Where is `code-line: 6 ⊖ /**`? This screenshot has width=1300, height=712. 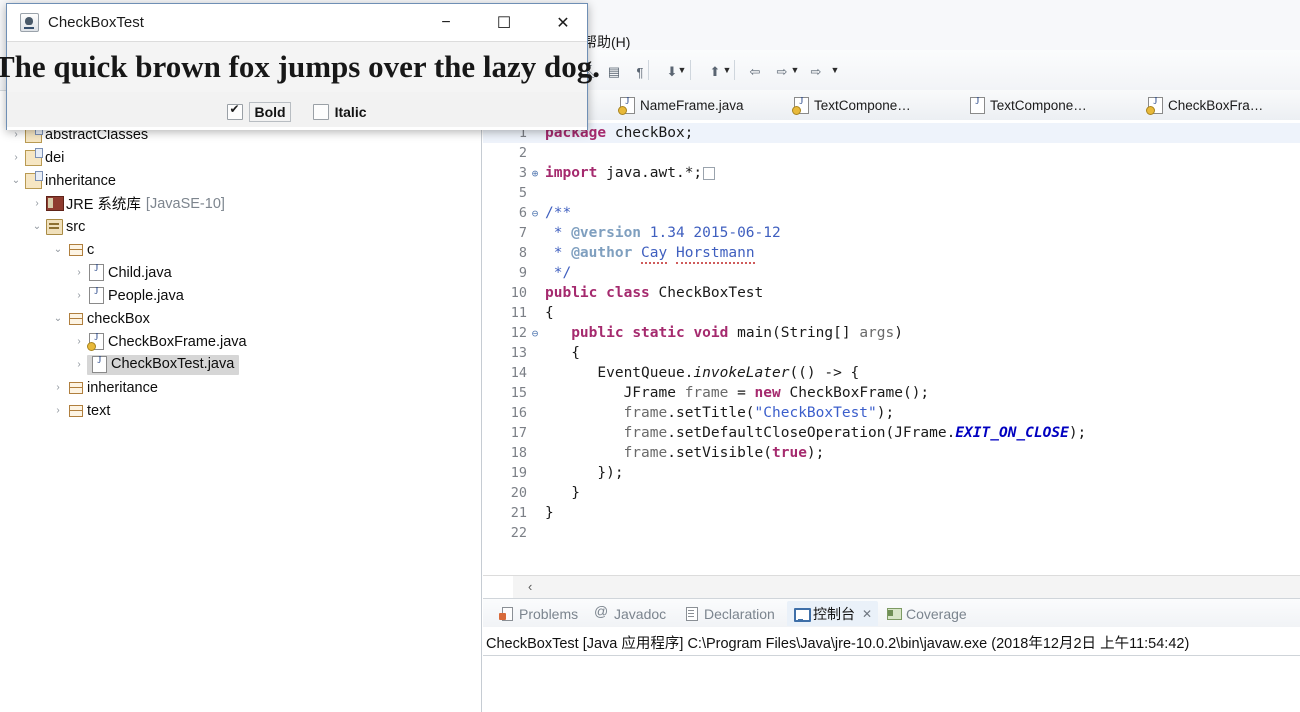 code-line: 6 ⊖ /** is located at coordinates (891, 213).